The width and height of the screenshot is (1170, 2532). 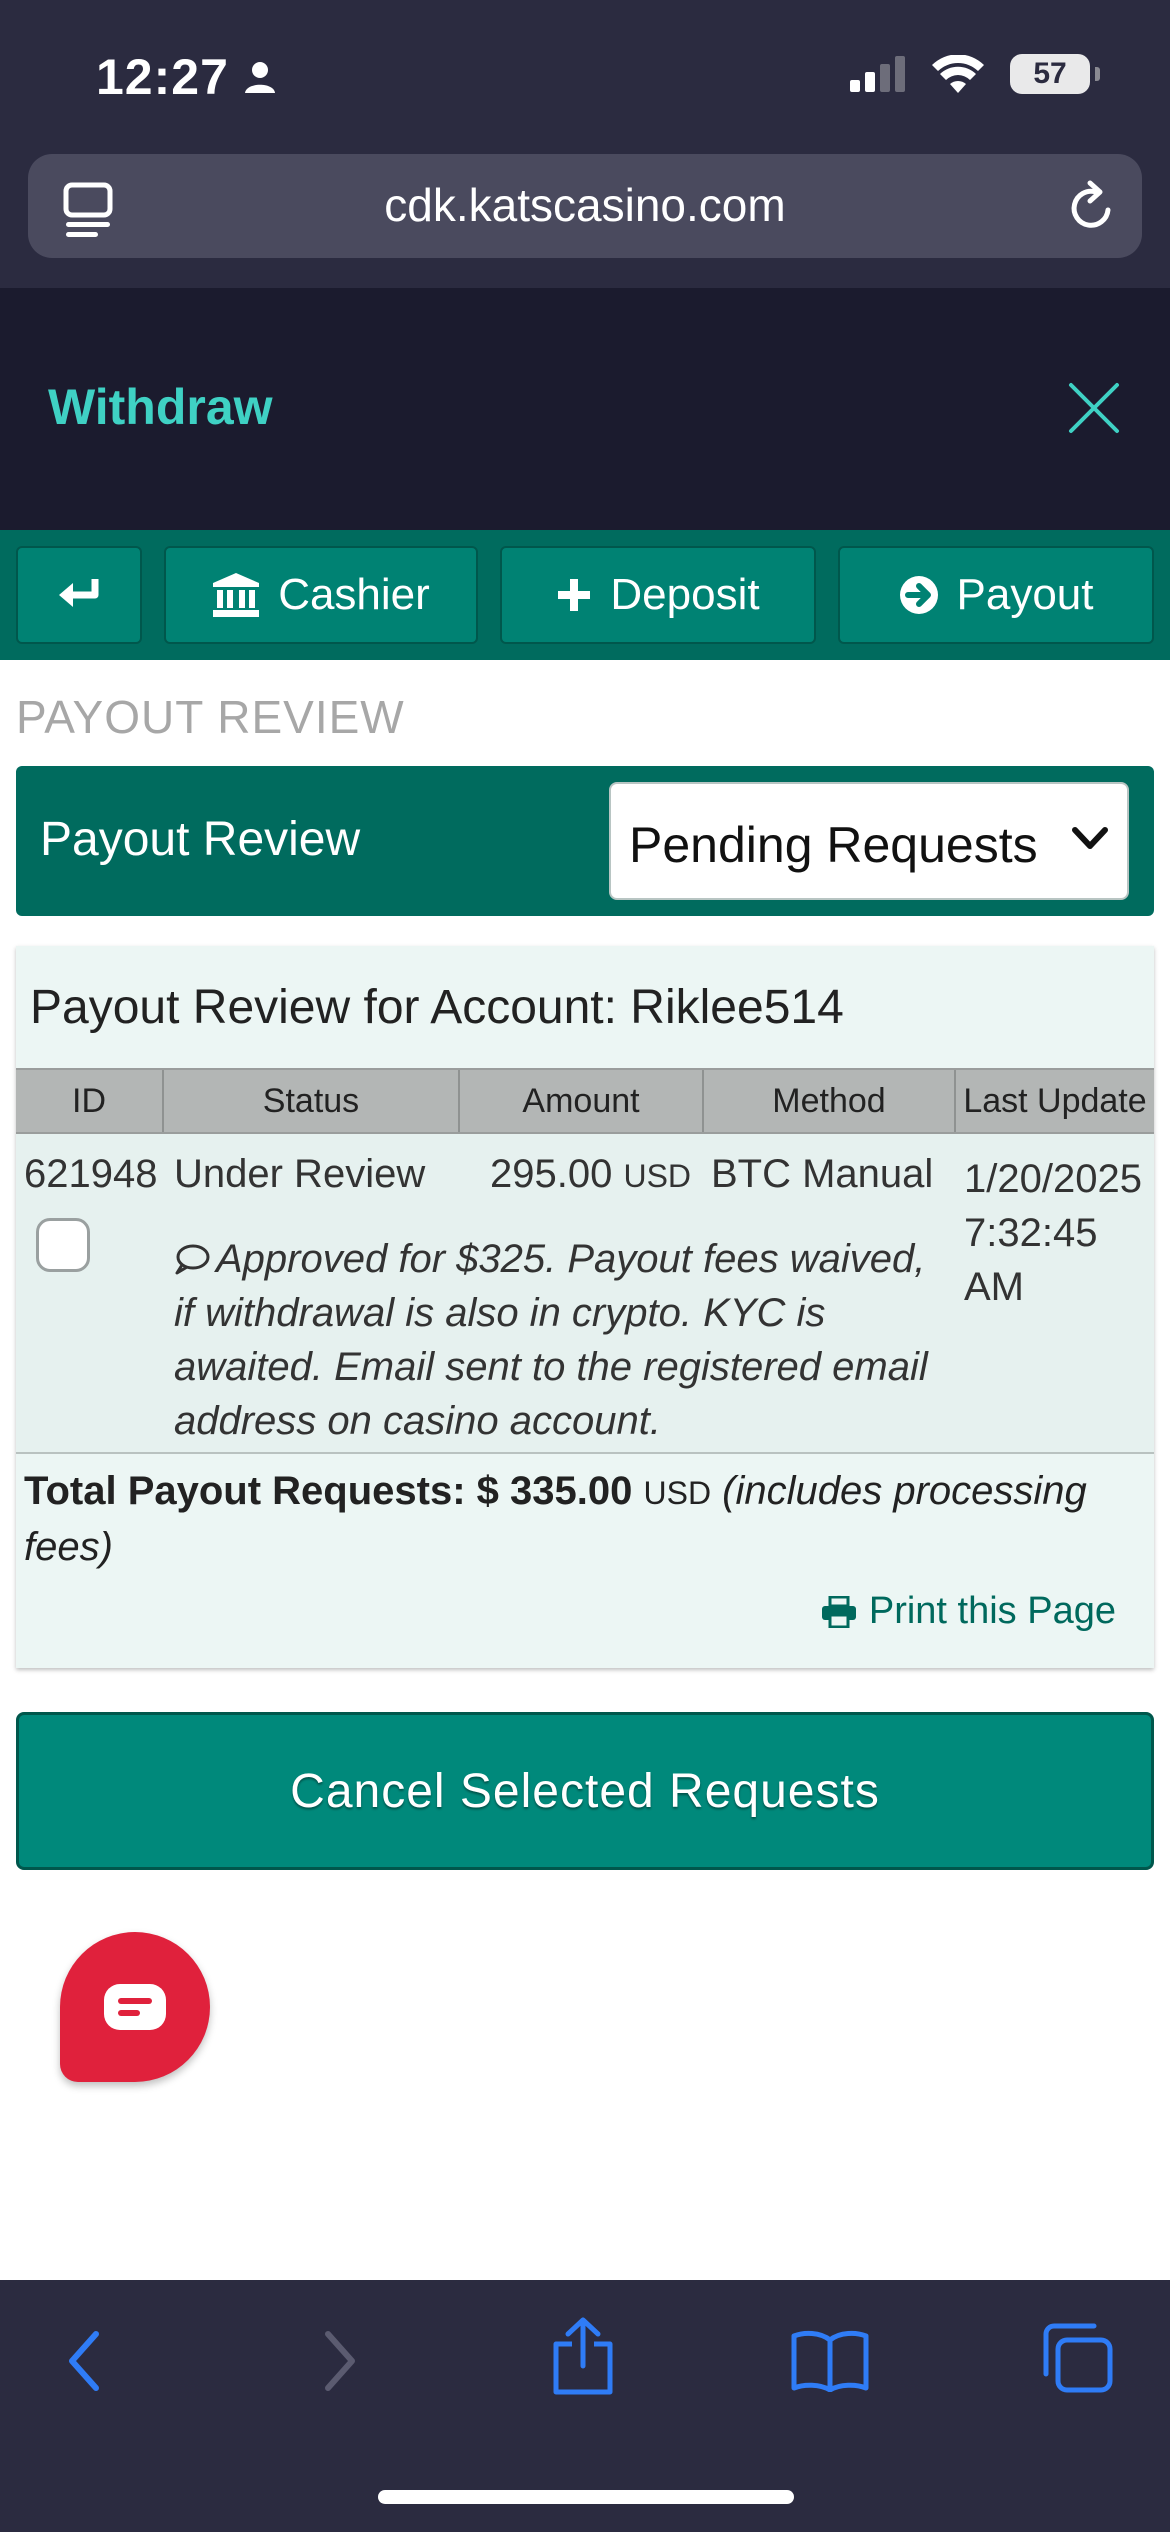 What do you see at coordinates (1090, 838) in the screenshot?
I see `chevron-down-icon` at bounding box center [1090, 838].